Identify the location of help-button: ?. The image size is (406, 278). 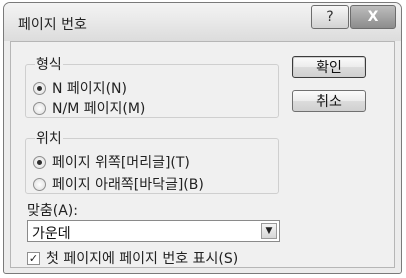
(330, 17).